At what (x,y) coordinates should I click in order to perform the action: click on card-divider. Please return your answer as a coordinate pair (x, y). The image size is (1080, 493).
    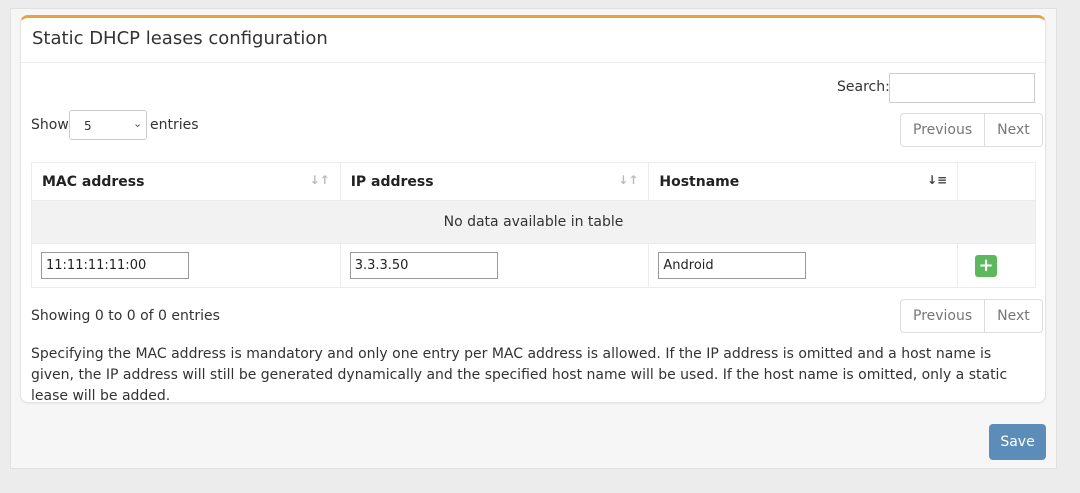
    Looking at the image, I should click on (533, 62).